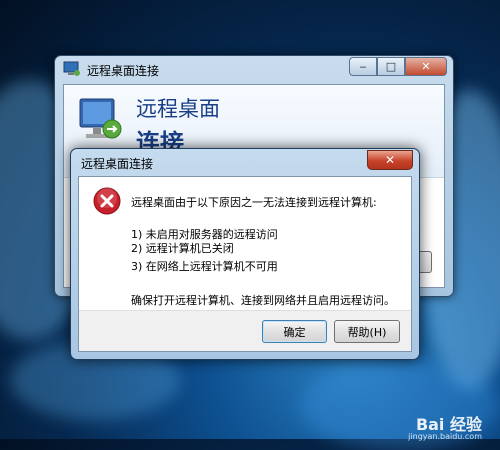 This screenshot has width=500, height=450. What do you see at coordinates (107, 201) in the screenshot?
I see `error-icon` at bounding box center [107, 201].